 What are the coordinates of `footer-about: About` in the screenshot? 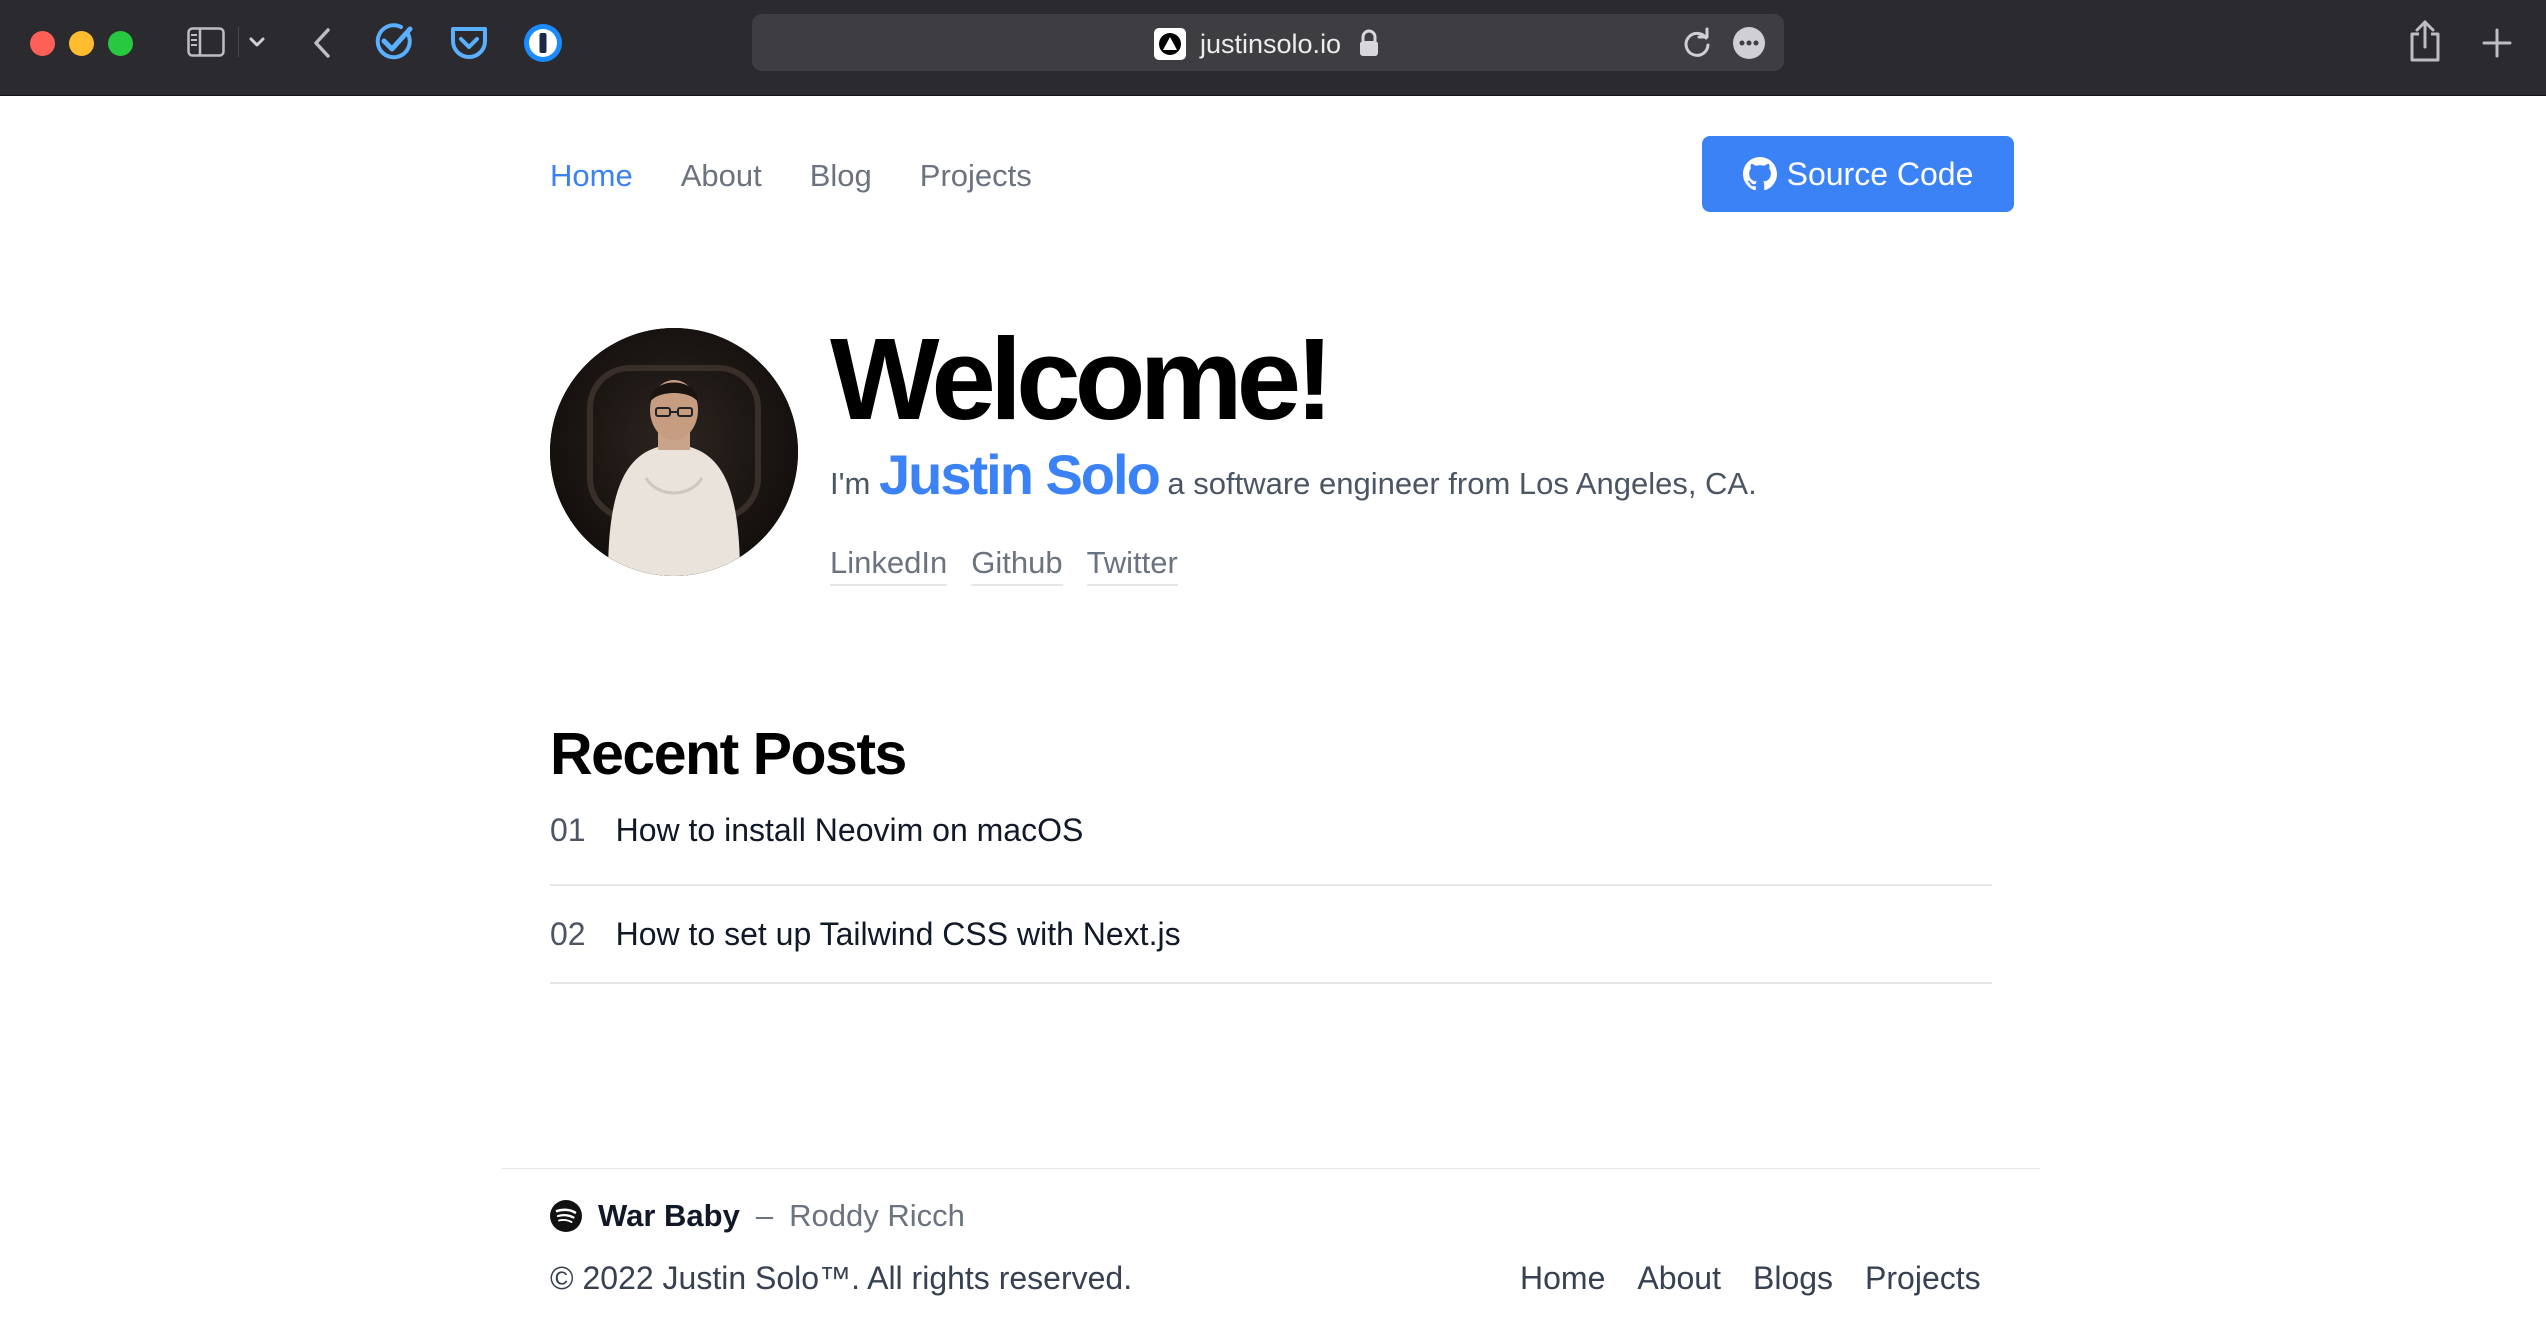 It's located at (1679, 1278).